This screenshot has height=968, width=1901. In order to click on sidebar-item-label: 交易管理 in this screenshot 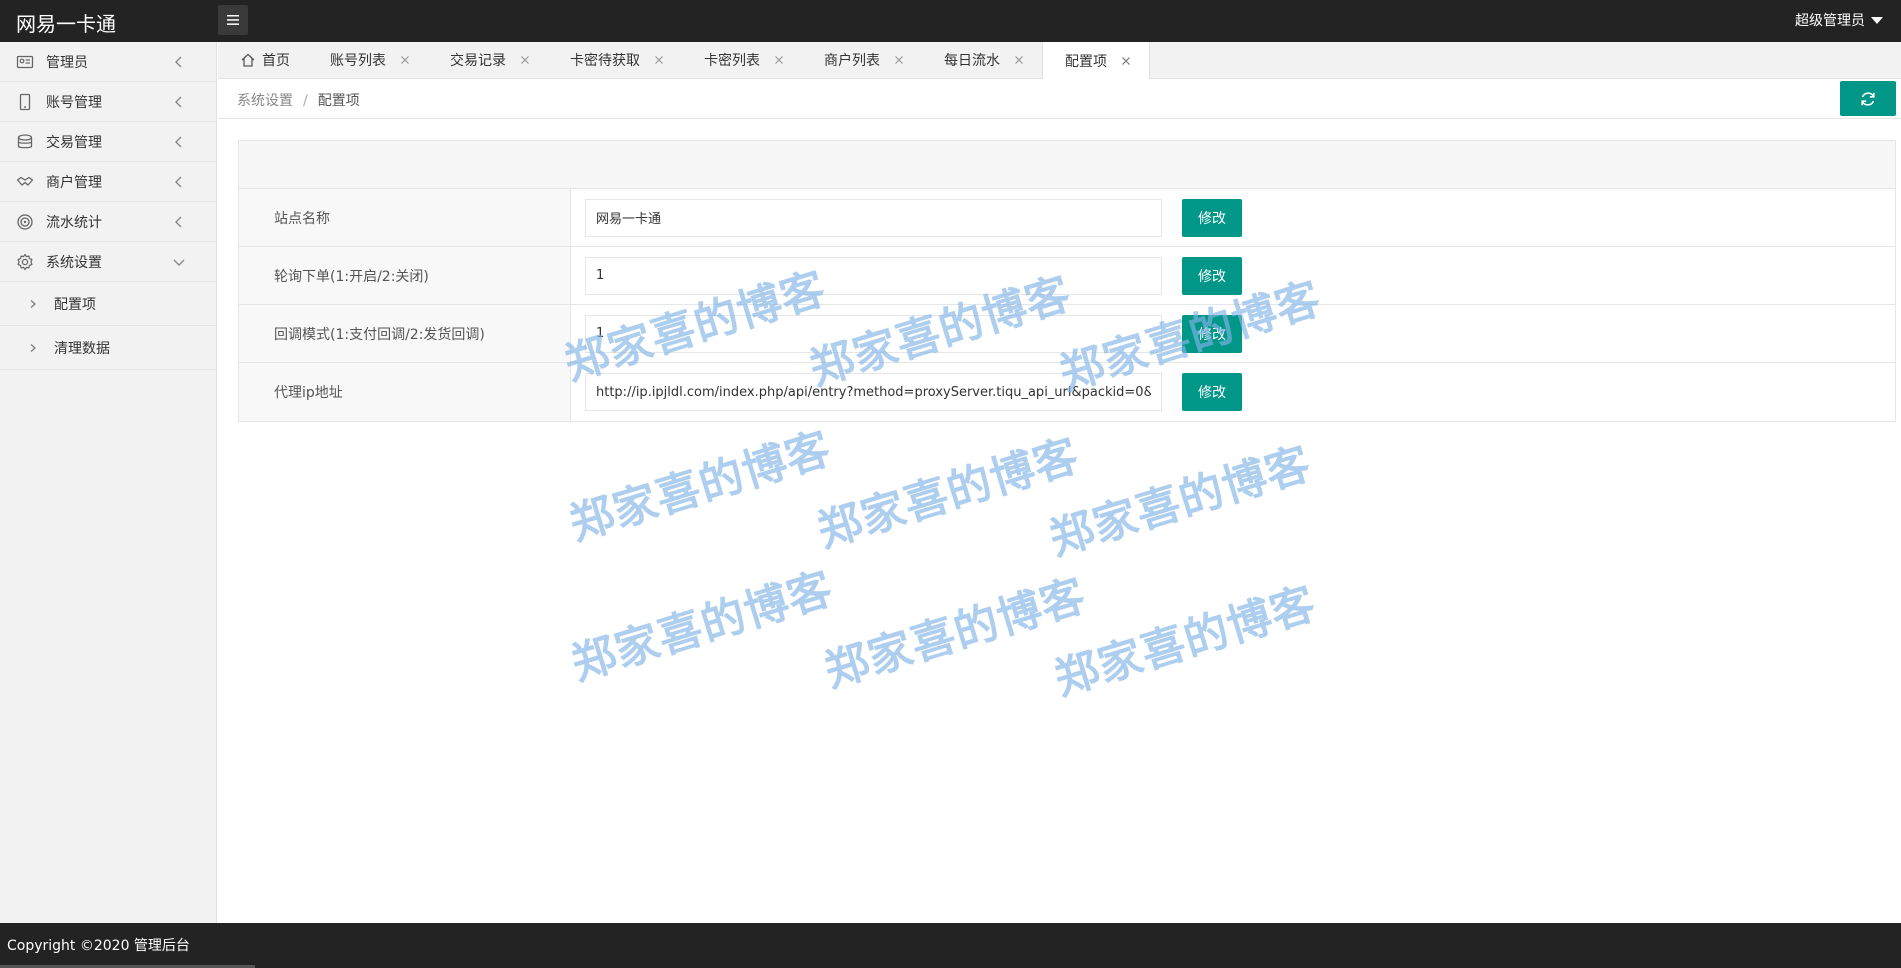, I will do `click(74, 142)`.